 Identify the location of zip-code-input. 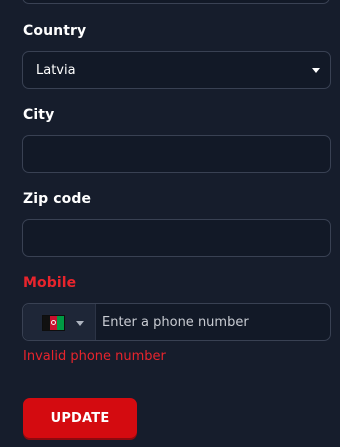
(175, 238).